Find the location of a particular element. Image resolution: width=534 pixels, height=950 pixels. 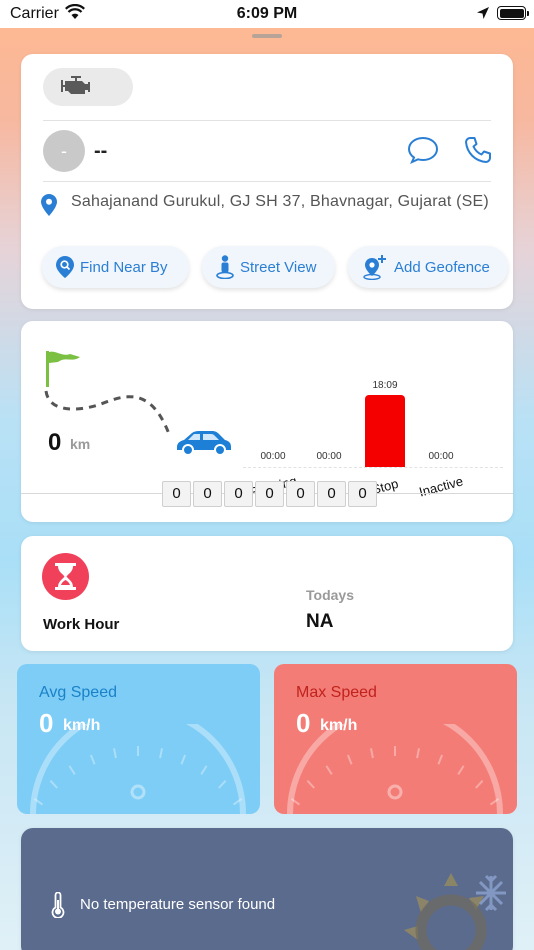

battery-icon is located at coordinates (513, 13).